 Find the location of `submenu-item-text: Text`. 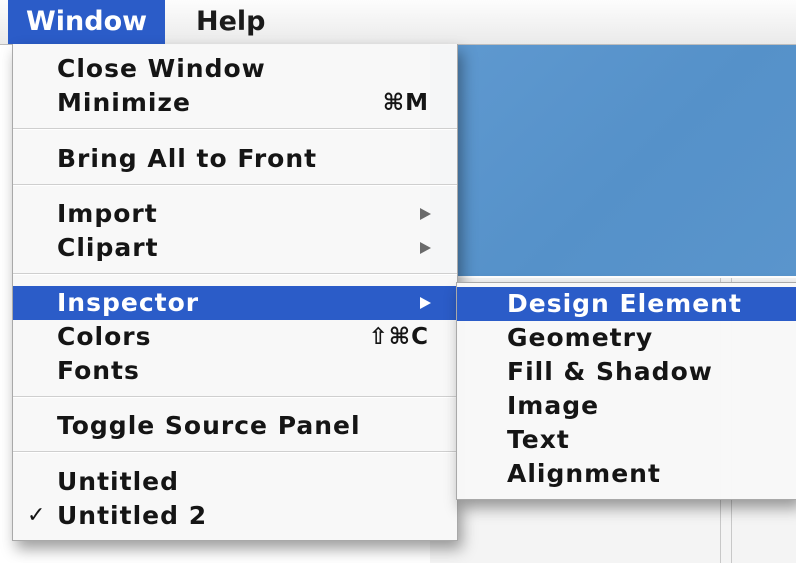

submenu-item-text: Text is located at coordinates (626, 440).